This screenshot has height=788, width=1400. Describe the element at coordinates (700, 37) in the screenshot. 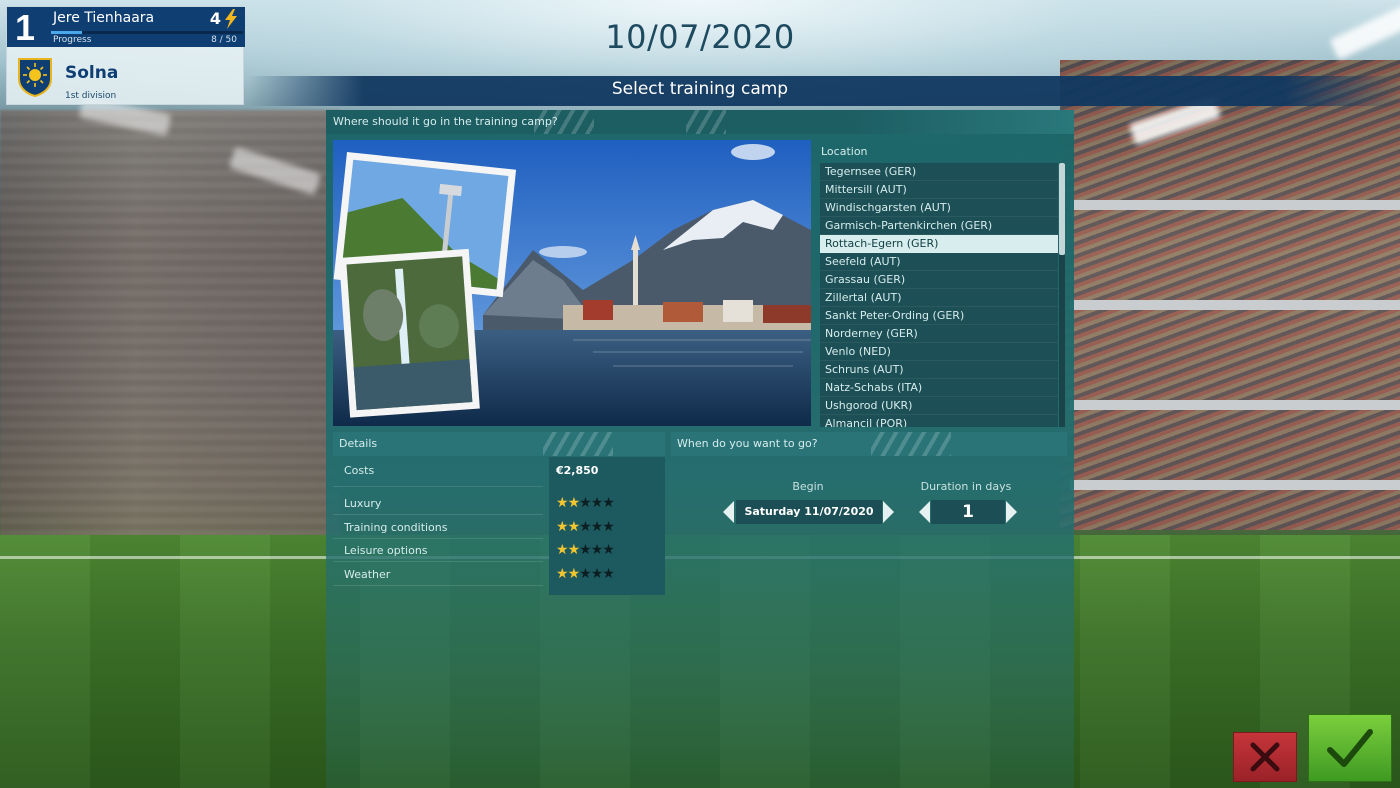

I see `current-date: 10/07/2020` at that location.